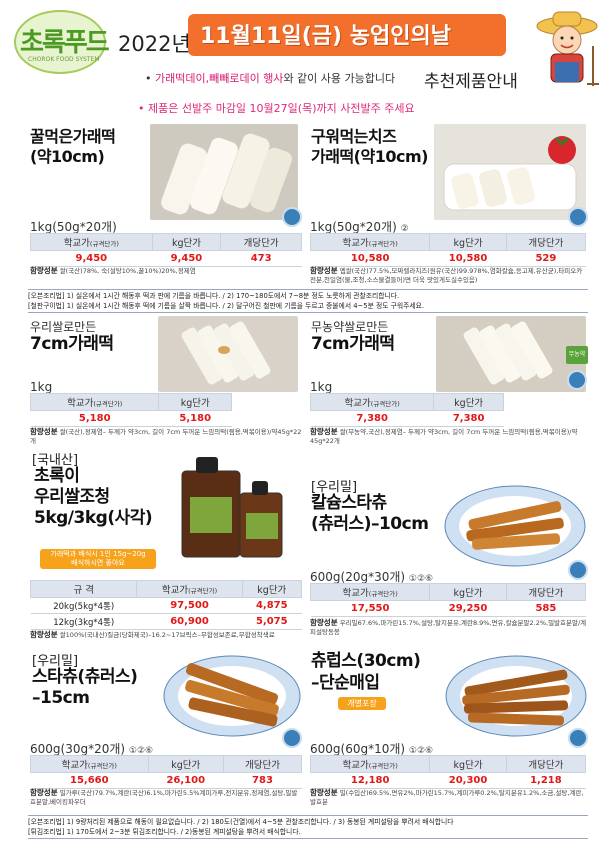  What do you see at coordinates (448, 250) in the screenshot?
I see `price-table-2: 학교가(규격단가) kg단가 개당단가 10,580 10,580 529` at bounding box center [448, 250].